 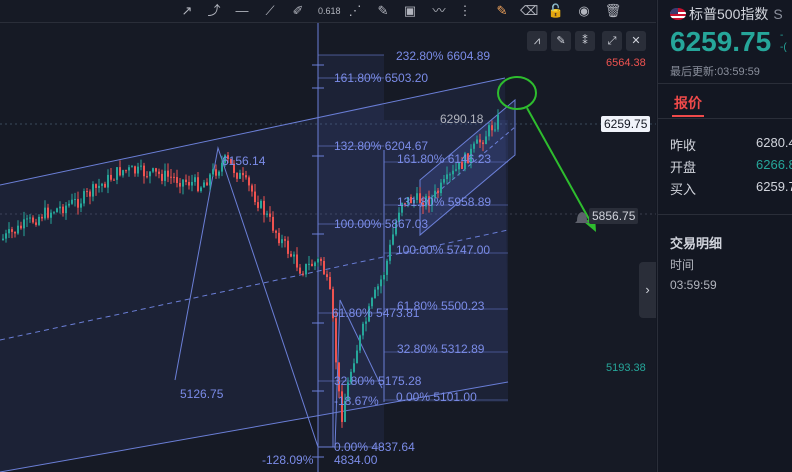 I want to click on trash-icon: 🗑, so click(x=613, y=11).